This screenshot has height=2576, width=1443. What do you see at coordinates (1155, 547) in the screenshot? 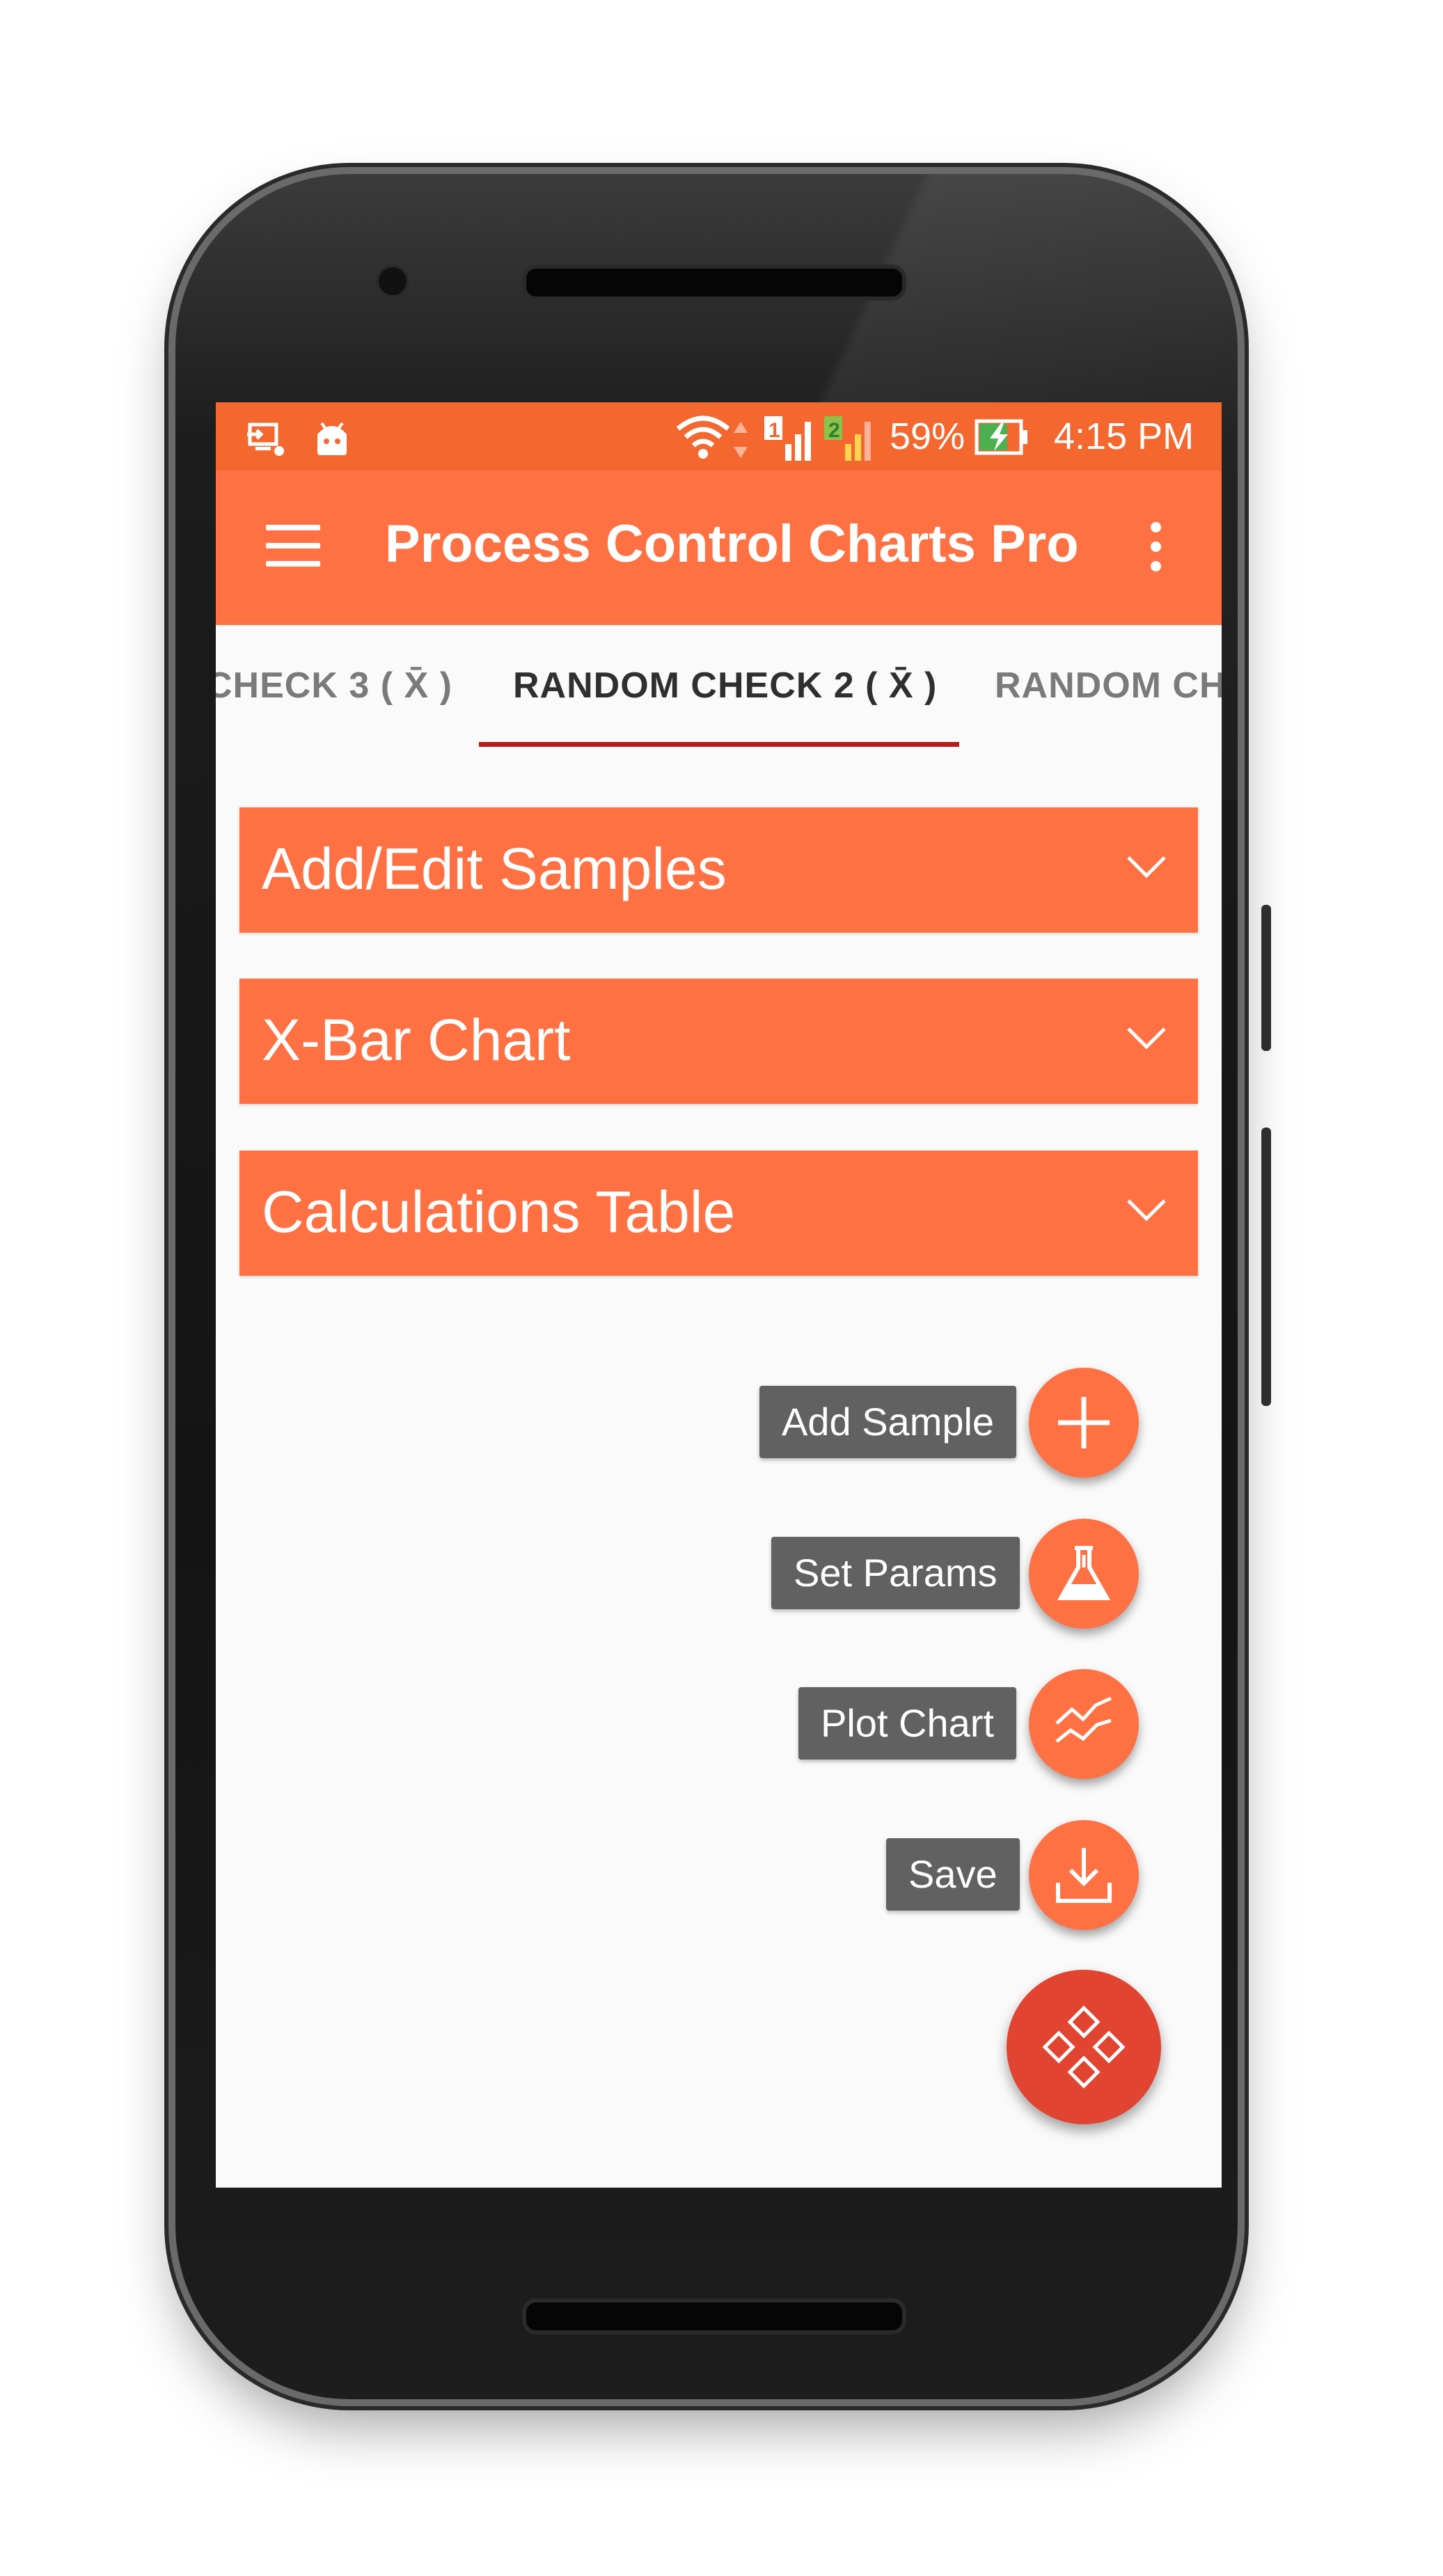
I see `more-vert-icon` at bounding box center [1155, 547].